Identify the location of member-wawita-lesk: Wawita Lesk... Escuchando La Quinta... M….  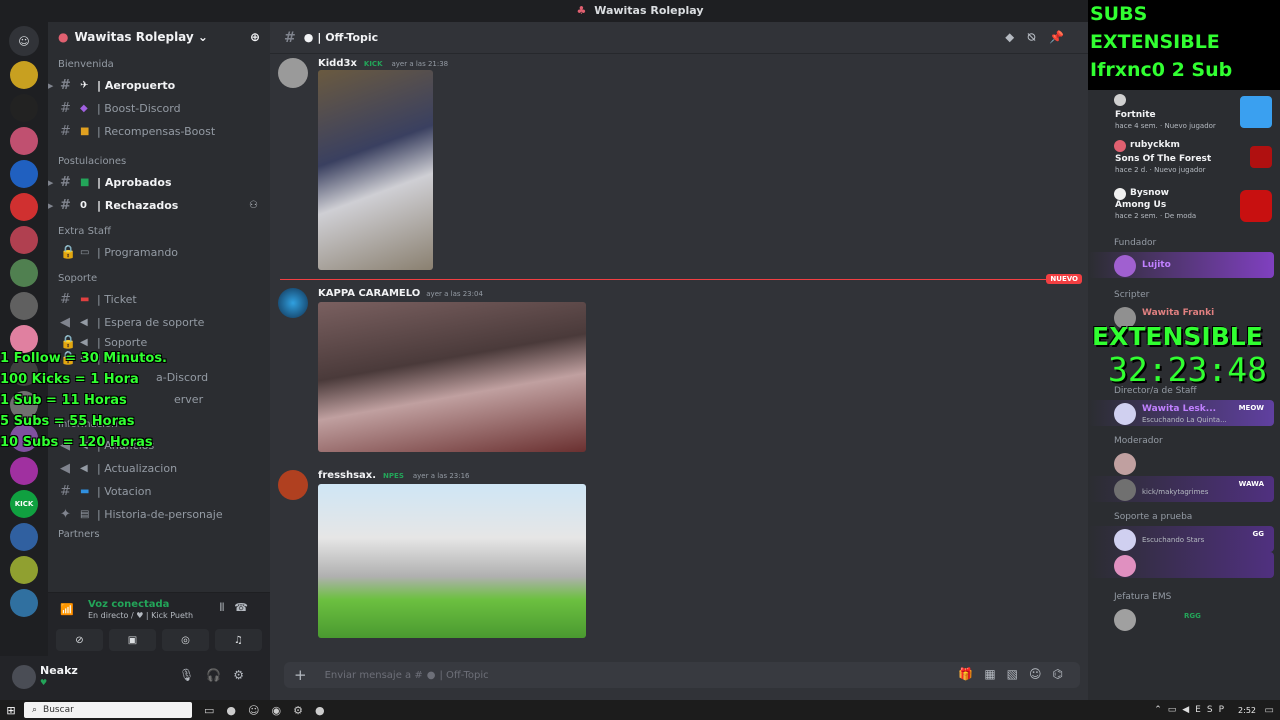
(1181, 413).